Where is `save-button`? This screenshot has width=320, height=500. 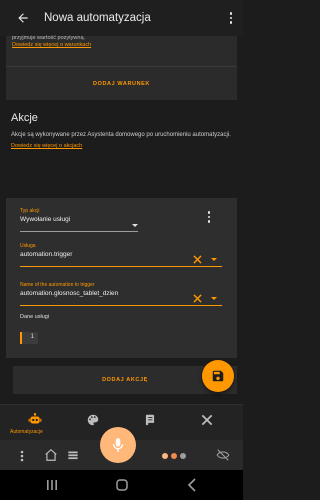
save-button is located at coordinates (218, 376).